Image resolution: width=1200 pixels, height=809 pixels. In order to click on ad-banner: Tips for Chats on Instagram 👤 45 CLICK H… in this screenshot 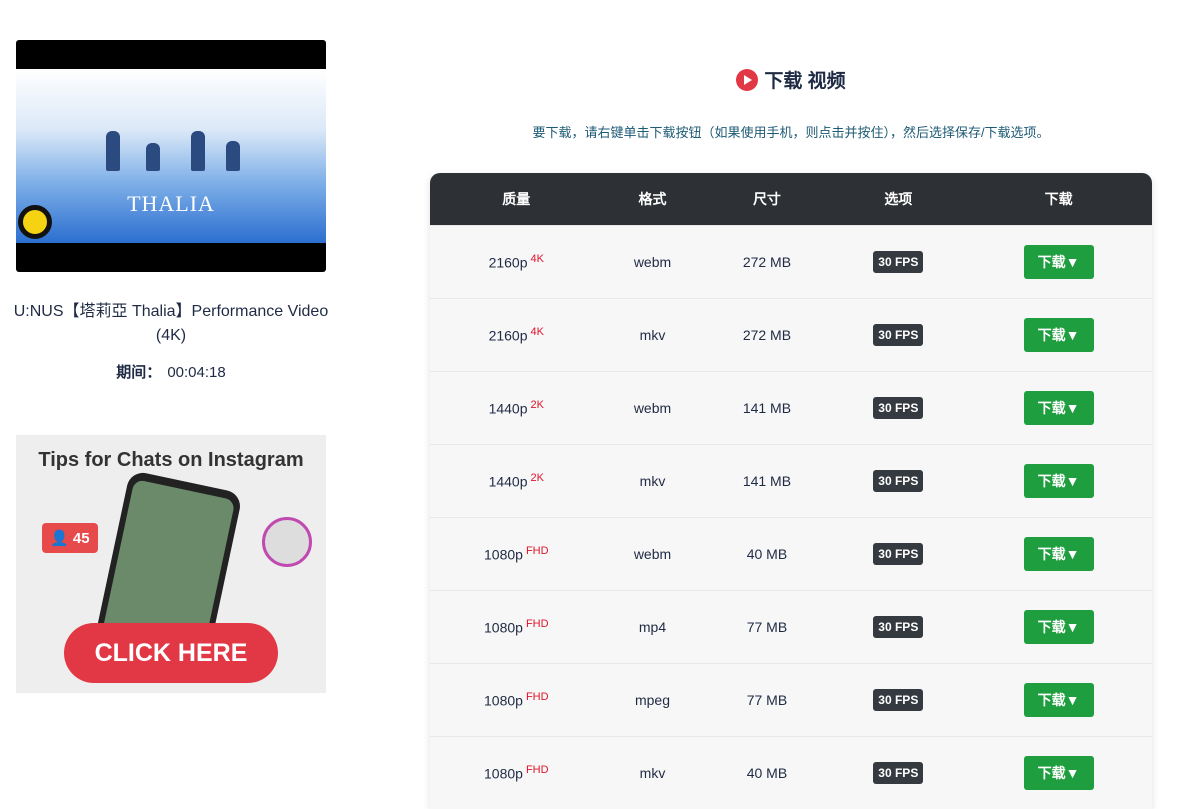, I will do `click(171, 564)`.